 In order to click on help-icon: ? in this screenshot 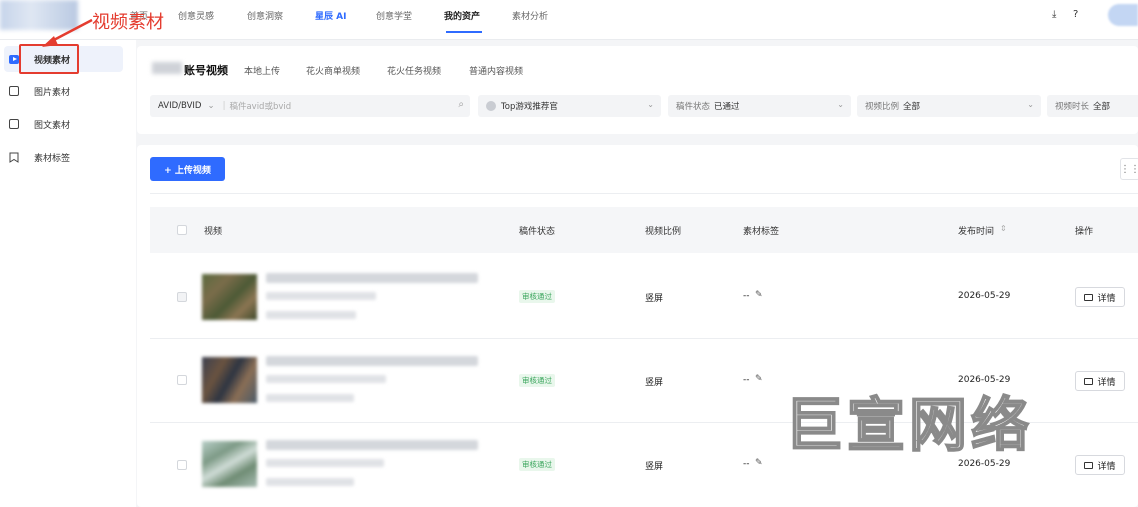, I will do `click(1075, 14)`.